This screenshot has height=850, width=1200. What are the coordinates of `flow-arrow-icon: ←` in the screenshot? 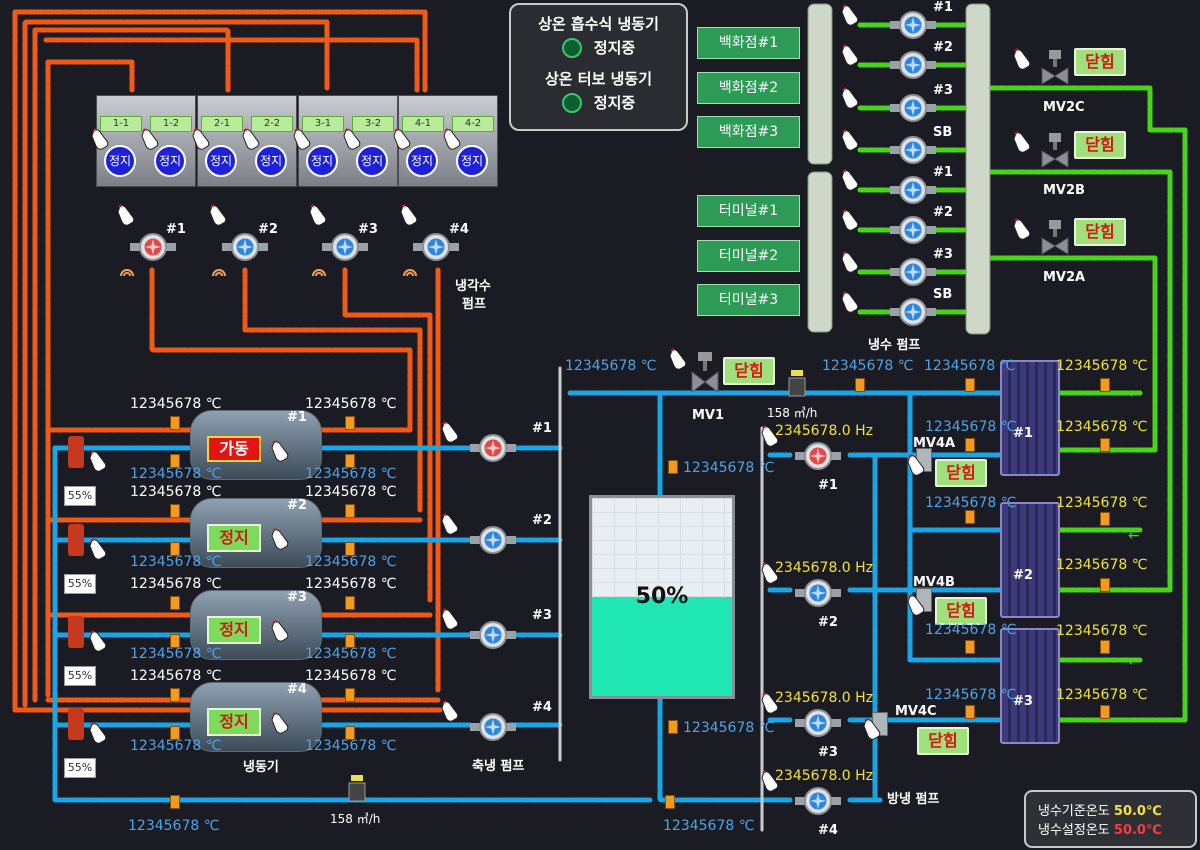 It's located at (1134, 536).